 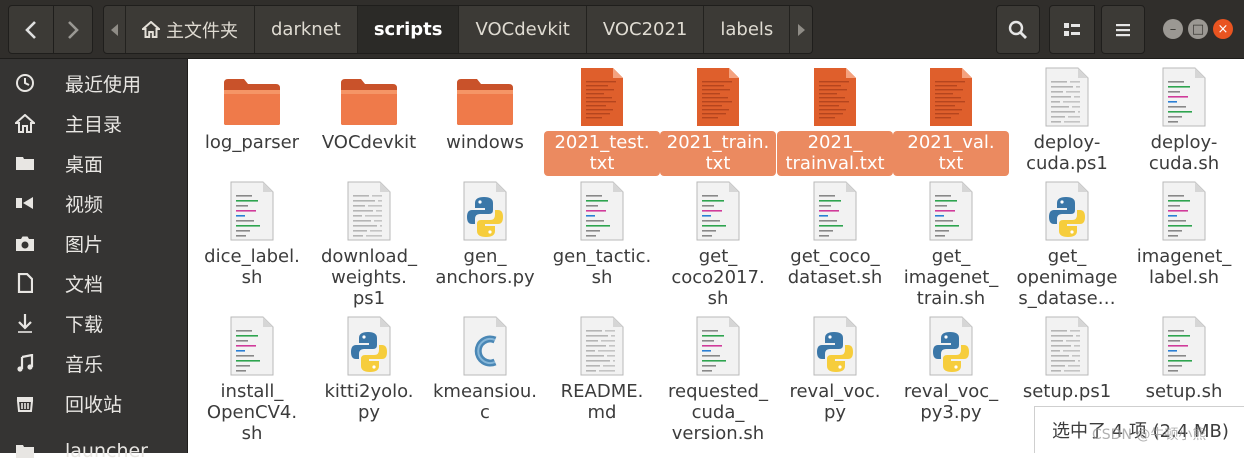 What do you see at coordinates (94, 203) in the screenshot?
I see `sidebar-item-videos: 视频` at bounding box center [94, 203].